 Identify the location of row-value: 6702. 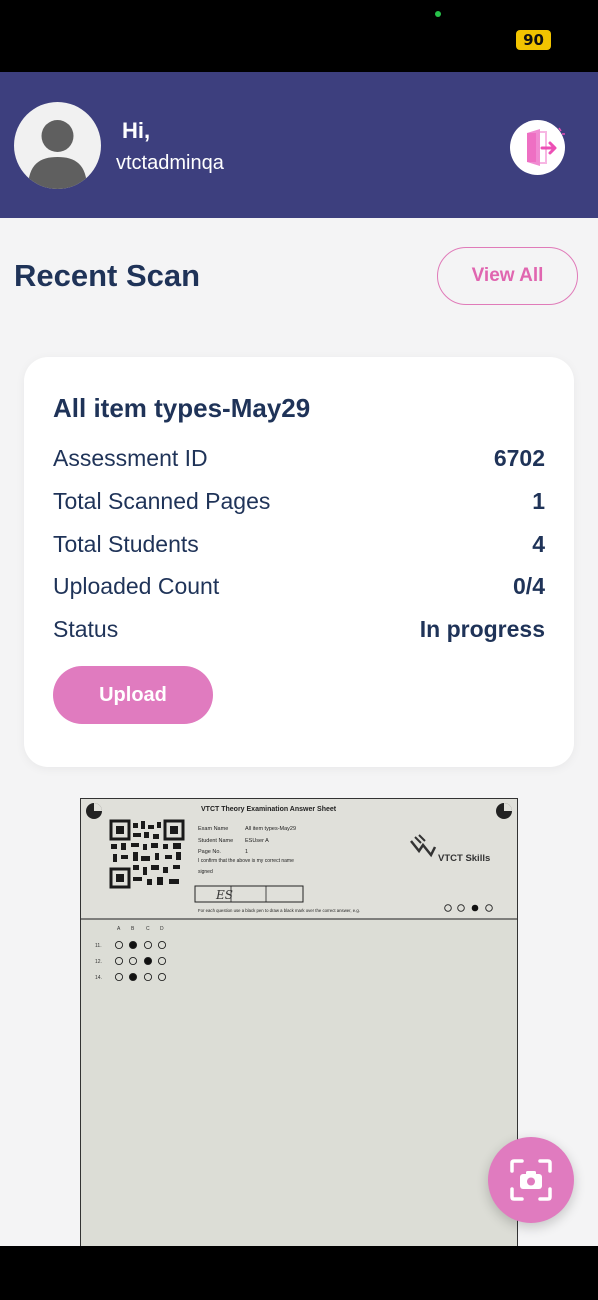
(519, 458).